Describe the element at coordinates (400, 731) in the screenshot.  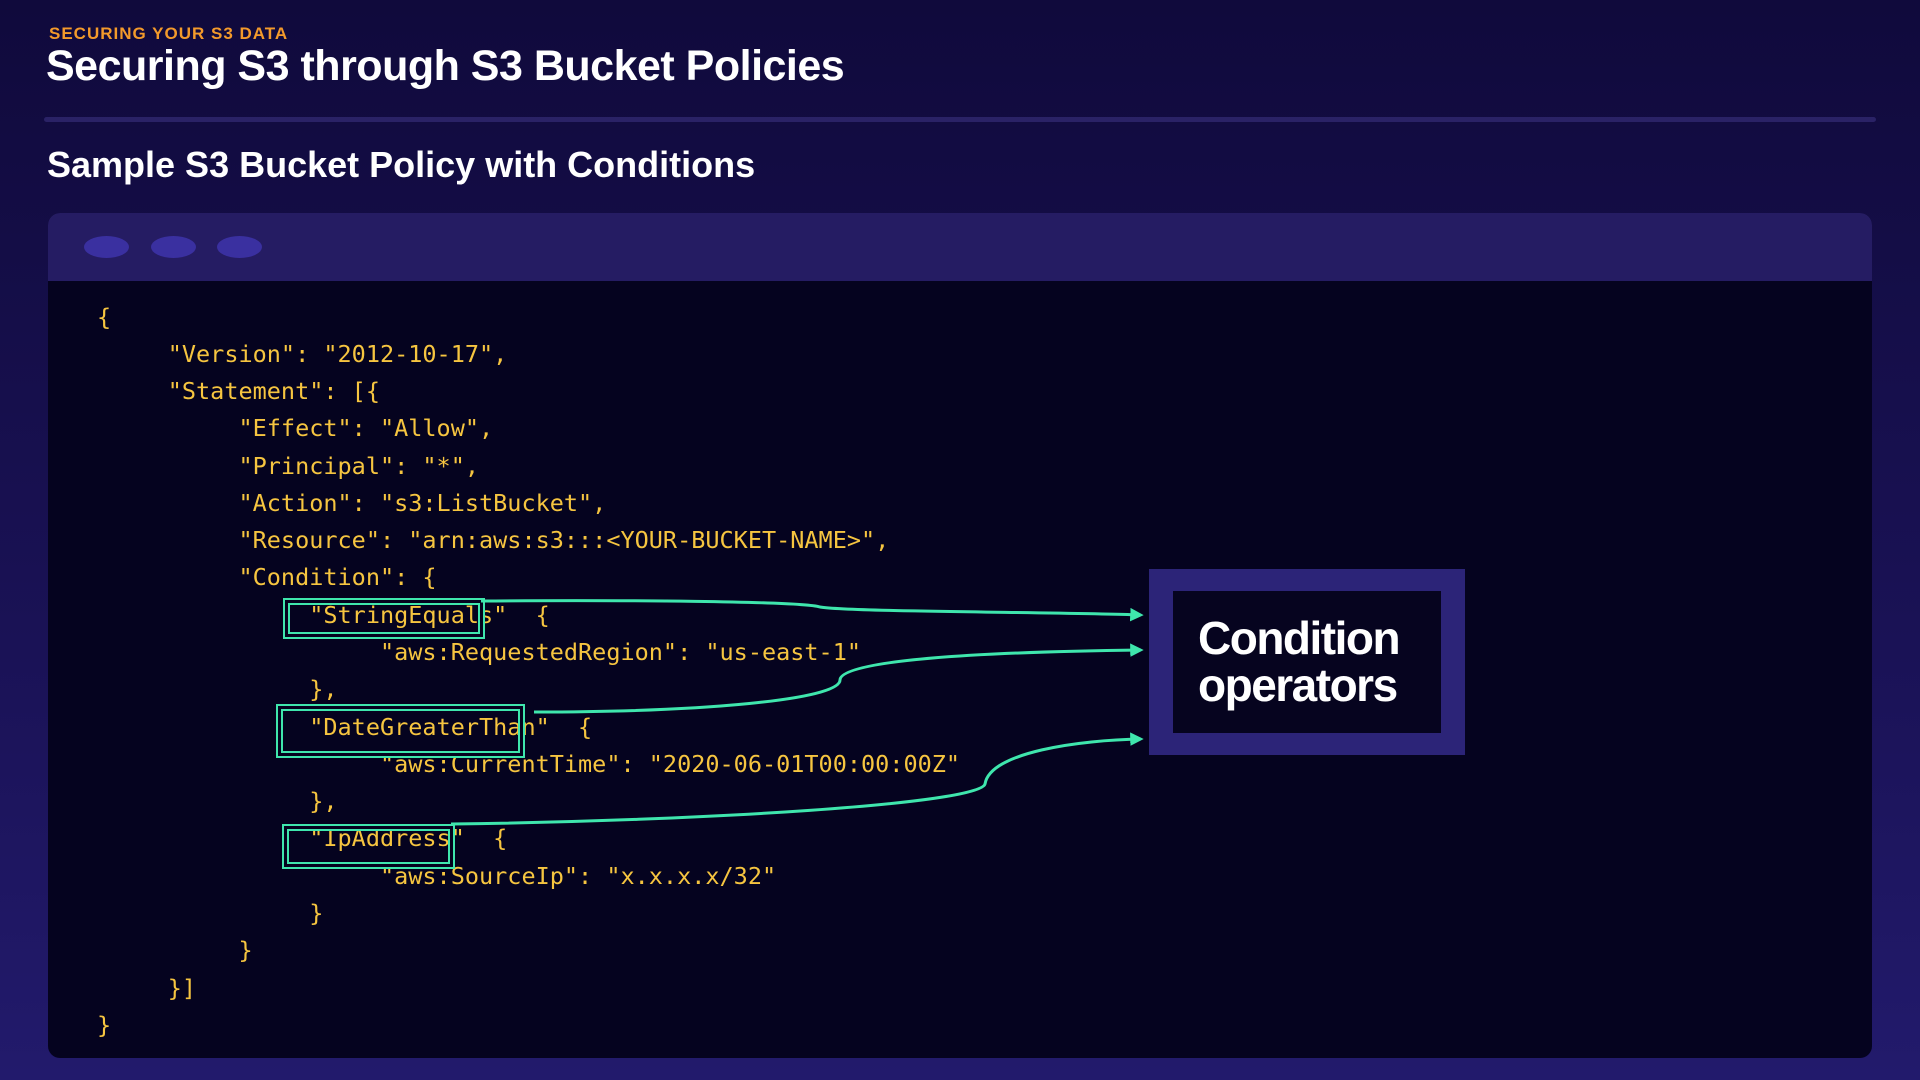
I see `date-greater-than-highlight` at that location.